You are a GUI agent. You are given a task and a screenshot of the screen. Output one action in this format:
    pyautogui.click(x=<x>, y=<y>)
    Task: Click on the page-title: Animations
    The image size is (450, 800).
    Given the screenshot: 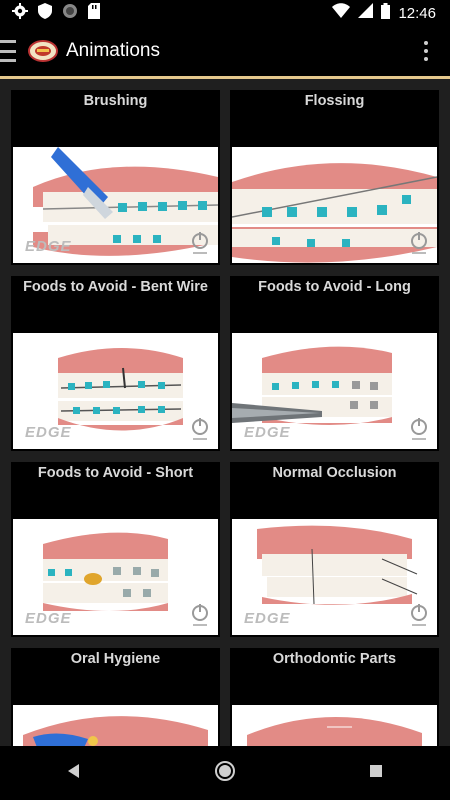 What is the action you would take?
    pyautogui.click(x=113, y=50)
    